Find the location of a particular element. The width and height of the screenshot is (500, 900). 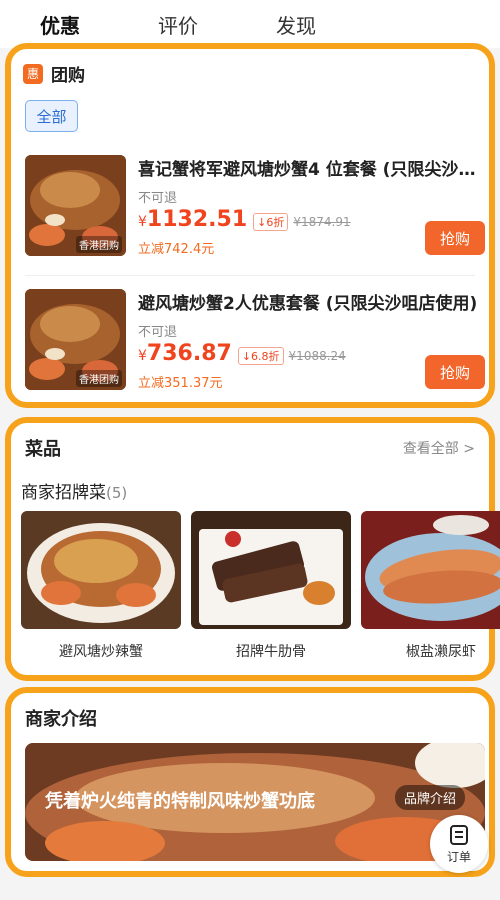

banner-slogan: 凭着炉火纯青的特制风味炒蟹功底 is located at coordinates (180, 801).